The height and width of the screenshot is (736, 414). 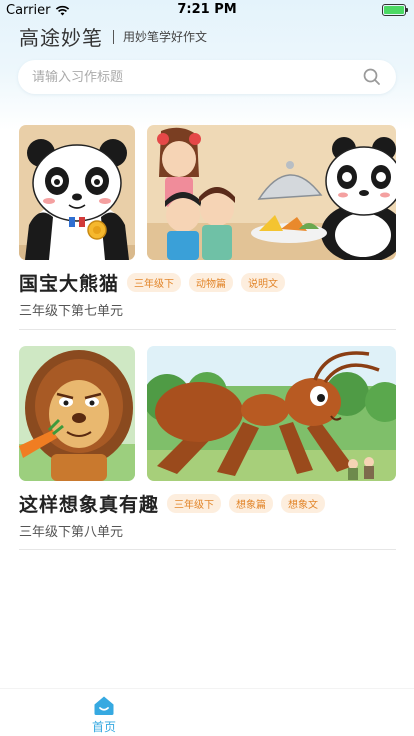 I want to click on tab-bar: 首页, so click(x=207, y=712).